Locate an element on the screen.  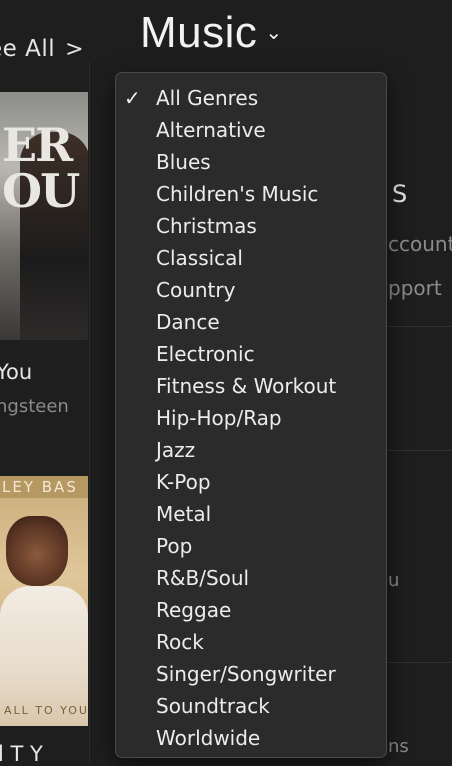
menu-item-genre: Hip-Hop/Rap is located at coordinates (251, 418).